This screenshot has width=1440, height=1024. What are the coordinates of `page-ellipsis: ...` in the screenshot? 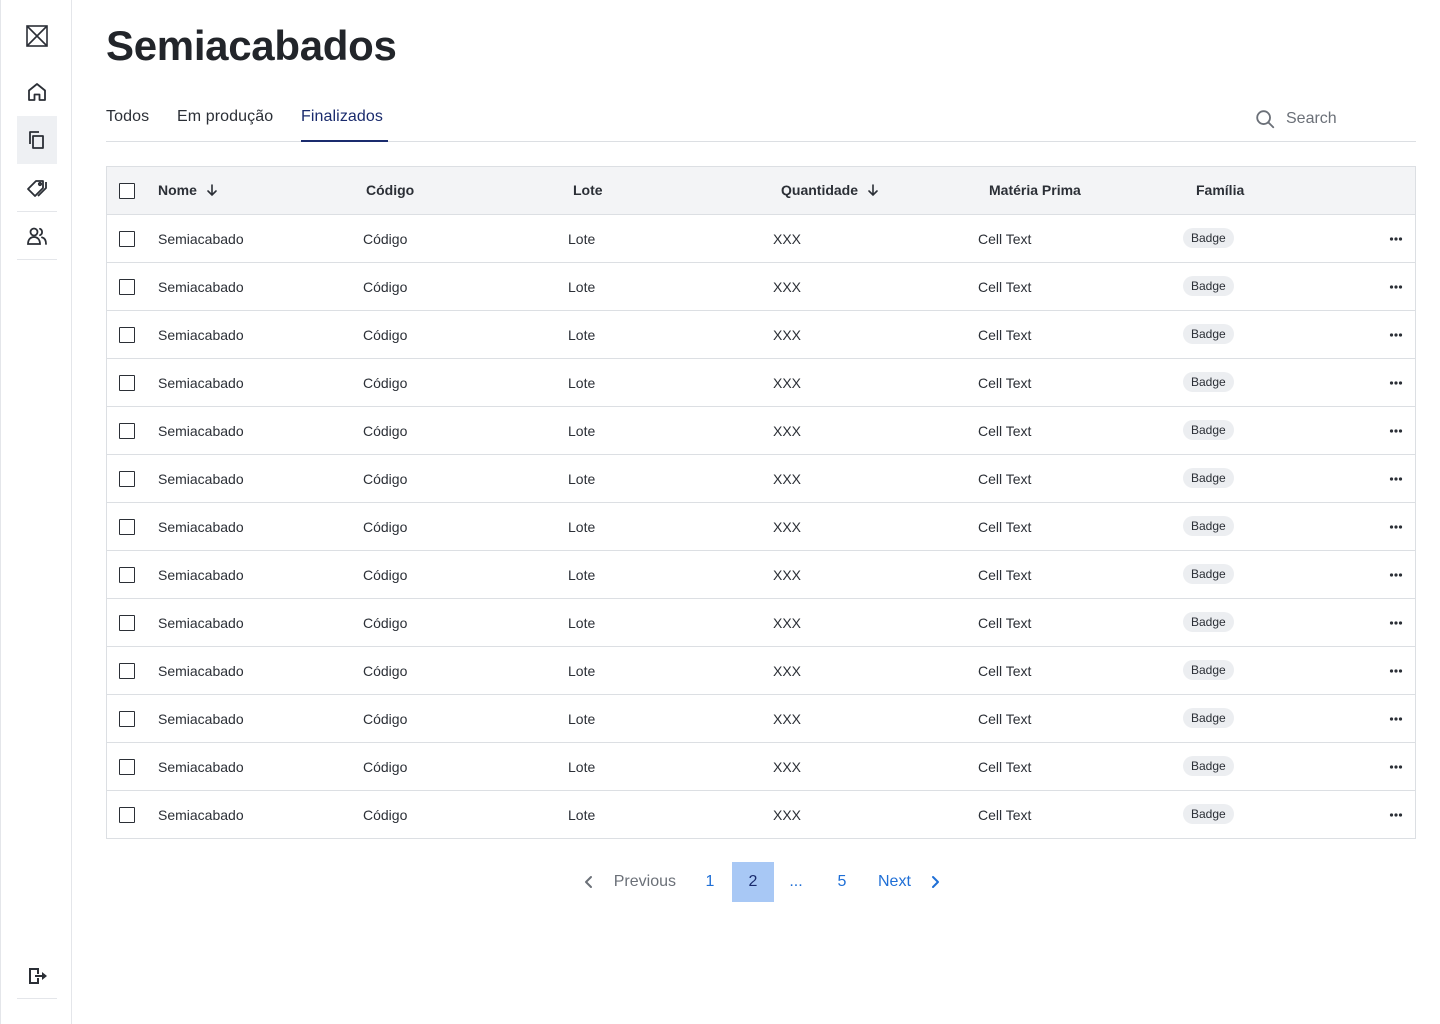 It's located at (796, 882).